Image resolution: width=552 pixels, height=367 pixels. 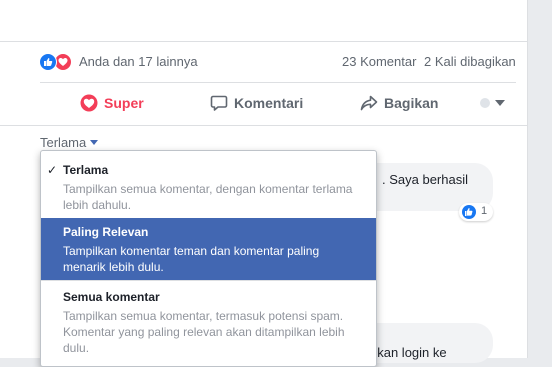 What do you see at coordinates (89, 103) in the screenshot?
I see `love-icon` at bounding box center [89, 103].